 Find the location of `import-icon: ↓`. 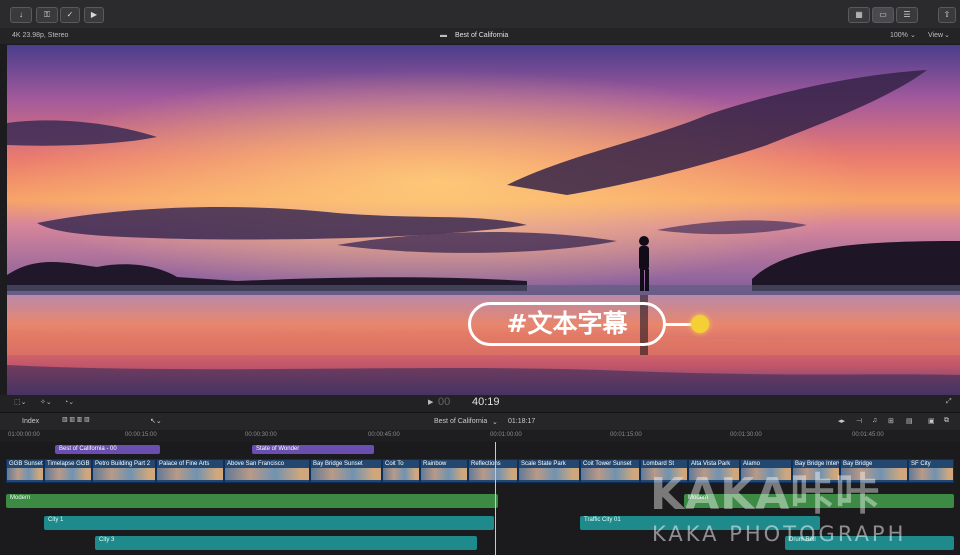

import-icon: ↓ is located at coordinates (21, 14).